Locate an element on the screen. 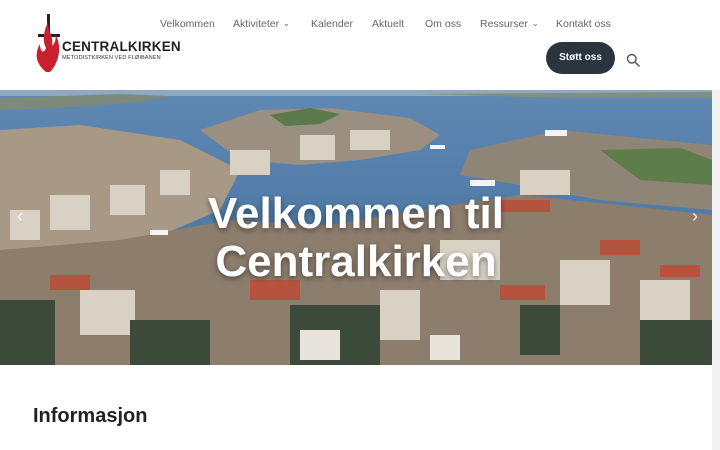 This screenshot has width=720, height=450. nav-item-kalender: Kalender is located at coordinates (332, 24).